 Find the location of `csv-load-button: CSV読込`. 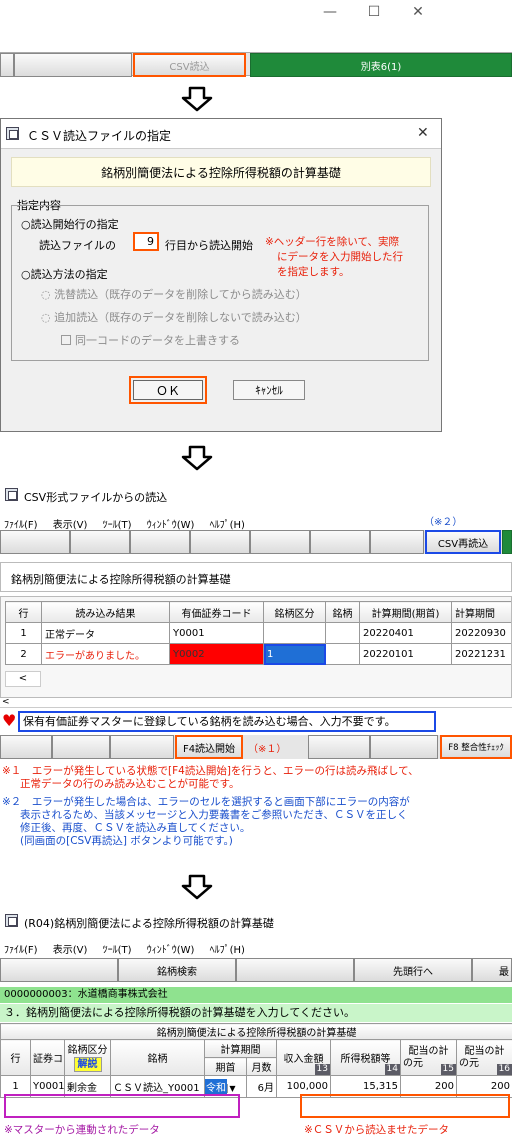

csv-load-button: CSV読込 is located at coordinates (189, 65).